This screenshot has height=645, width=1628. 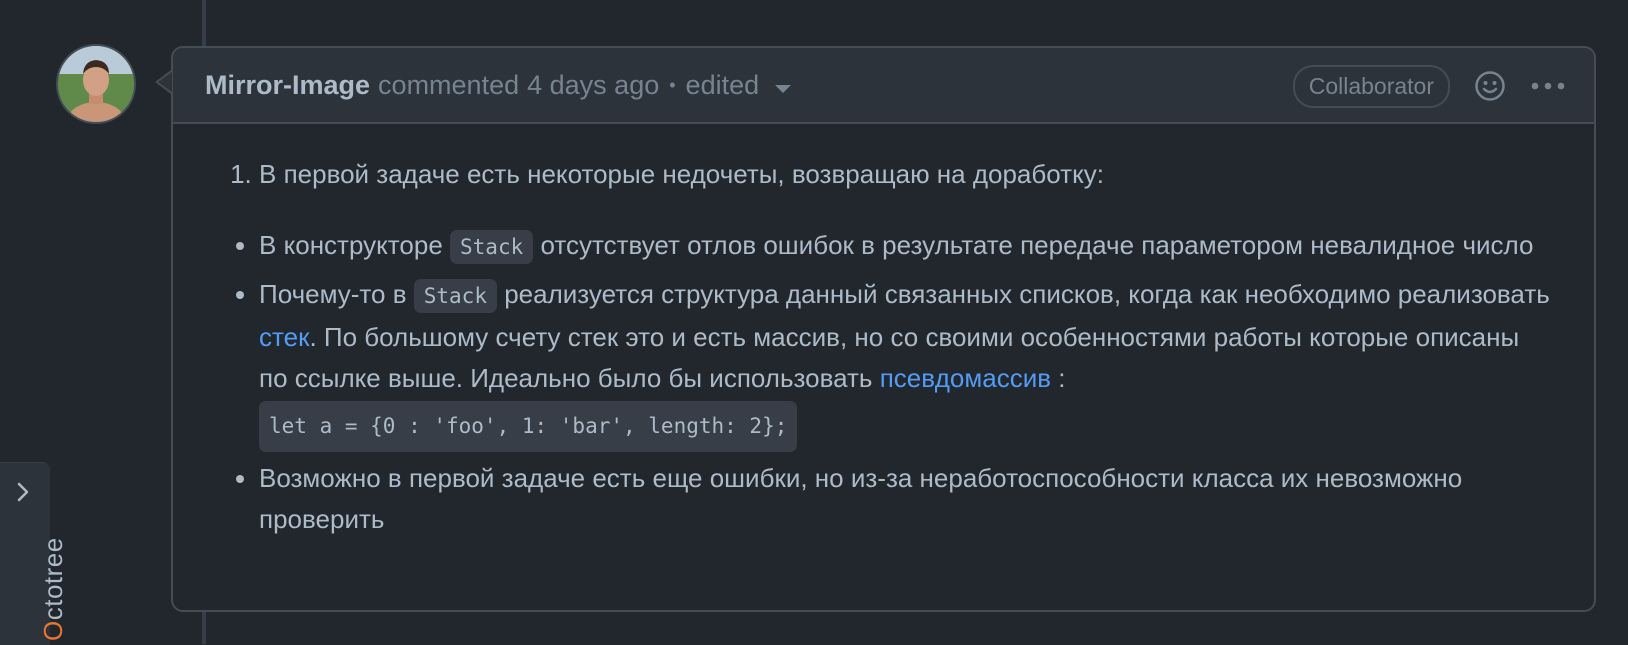 What do you see at coordinates (23, 494) in the screenshot?
I see `chevron-right-icon` at bounding box center [23, 494].